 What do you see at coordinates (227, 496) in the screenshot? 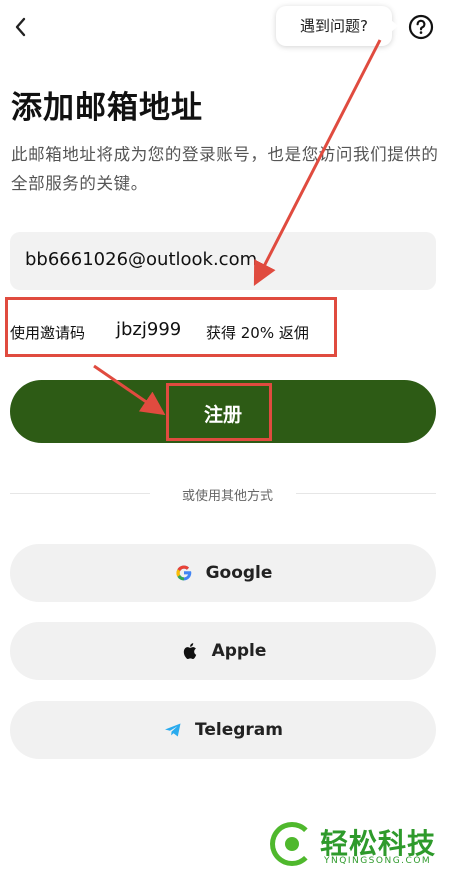
I see `divider-text: 或使用其他方式` at bounding box center [227, 496].